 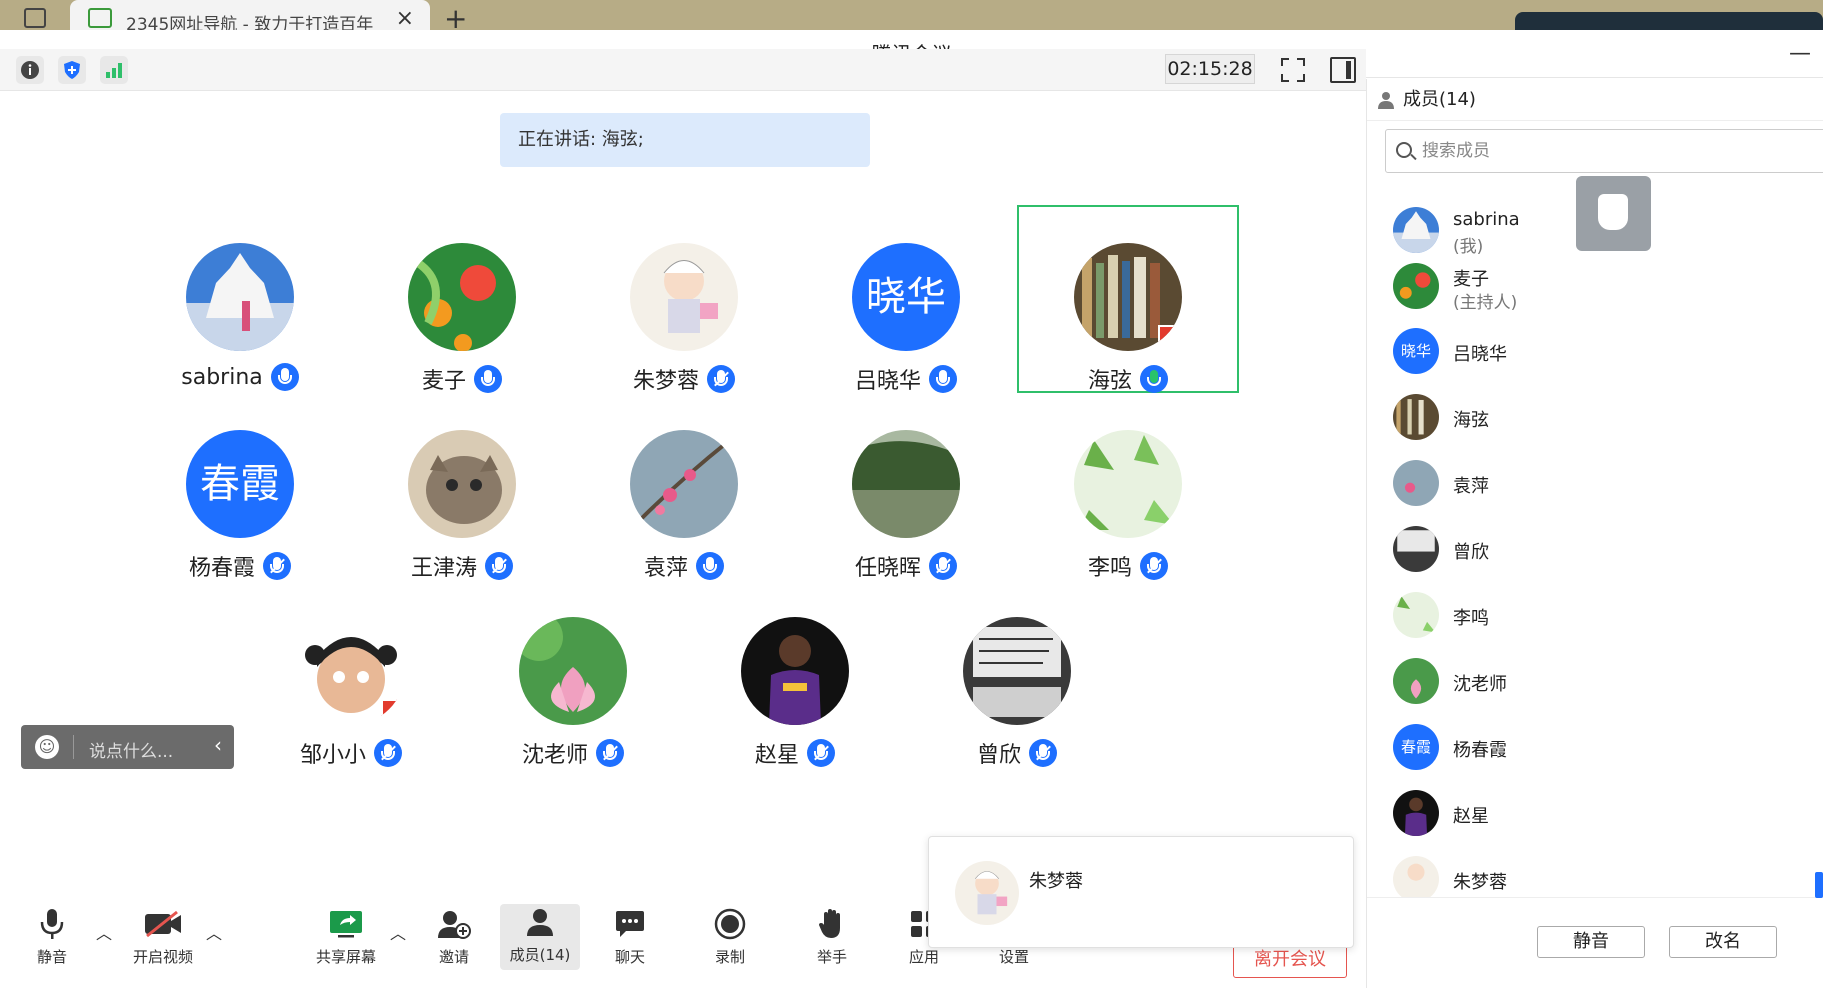 I want to click on participant-tile-shenlaoshi: 沈老师, so click(x=573, y=693).